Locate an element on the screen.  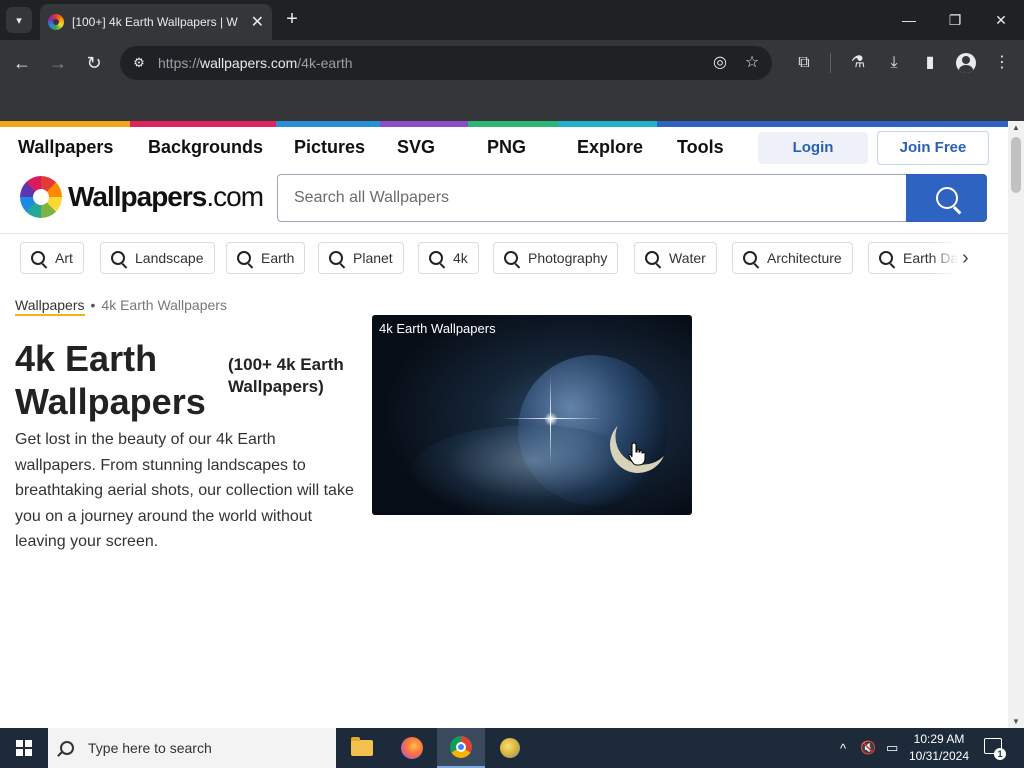
start-button is located at coordinates (24, 748).